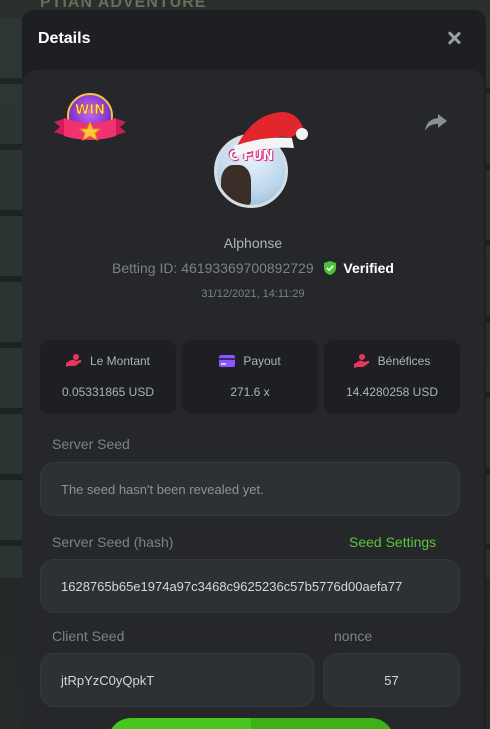  Describe the element at coordinates (108, 392) in the screenshot. I see `stat-amount-value: 0.05331865 USD` at that location.